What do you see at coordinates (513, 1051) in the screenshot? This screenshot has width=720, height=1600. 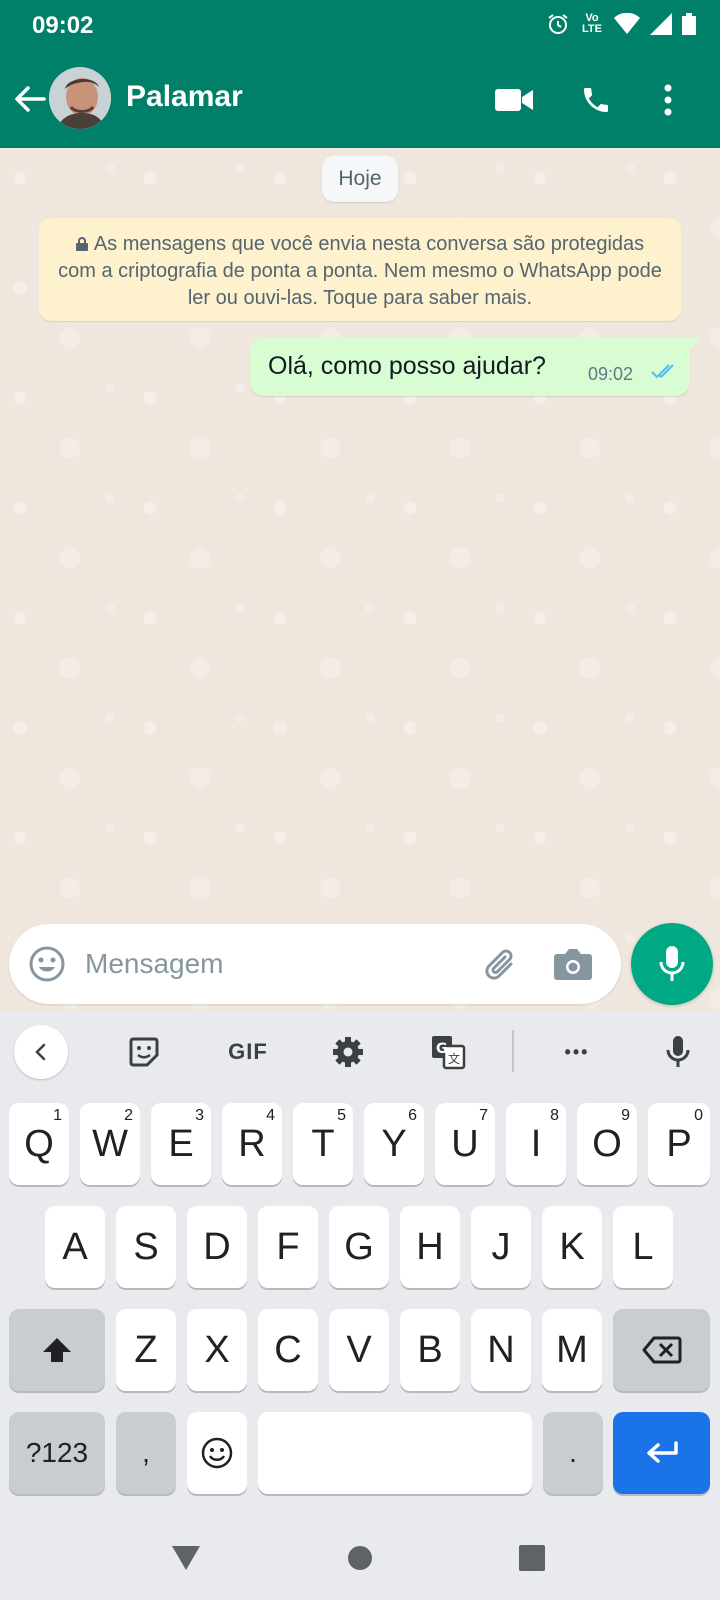 I see `toolbar-separator` at bounding box center [513, 1051].